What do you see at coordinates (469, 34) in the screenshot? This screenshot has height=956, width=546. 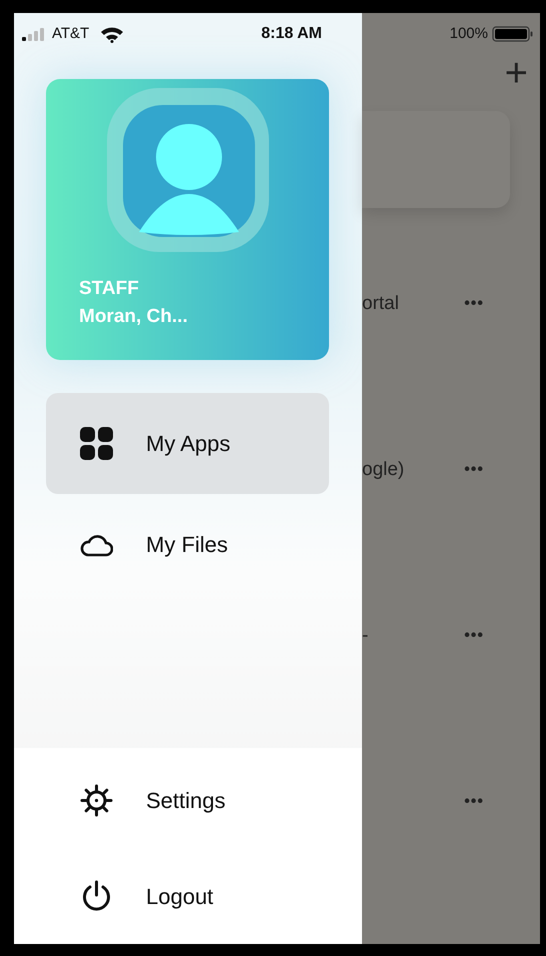 I see `battery-label: 100%` at bounding box center [469, 34].